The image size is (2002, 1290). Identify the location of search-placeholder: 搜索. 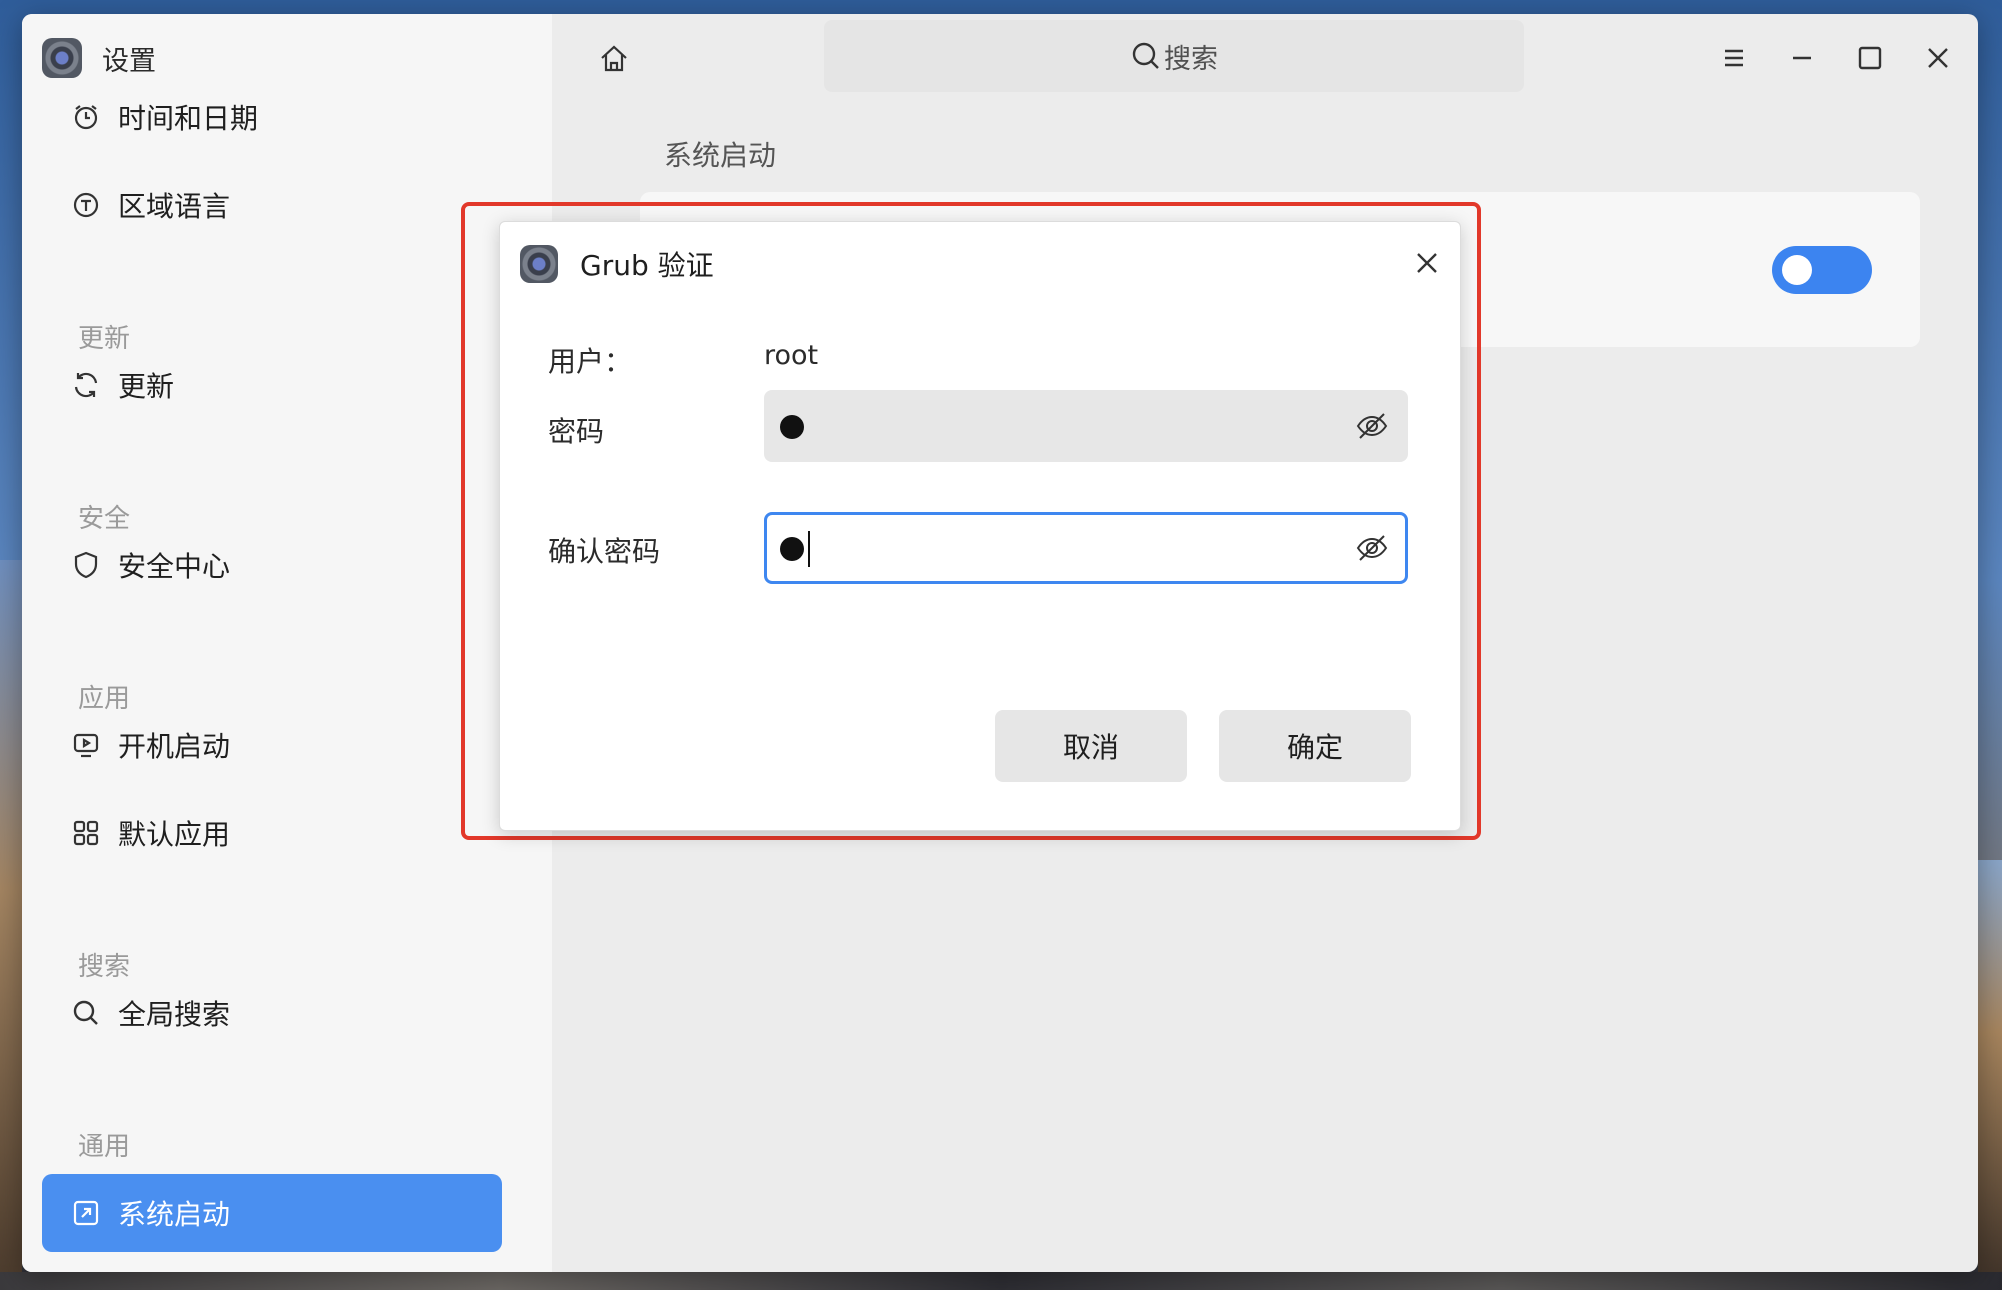
(1191, 59).